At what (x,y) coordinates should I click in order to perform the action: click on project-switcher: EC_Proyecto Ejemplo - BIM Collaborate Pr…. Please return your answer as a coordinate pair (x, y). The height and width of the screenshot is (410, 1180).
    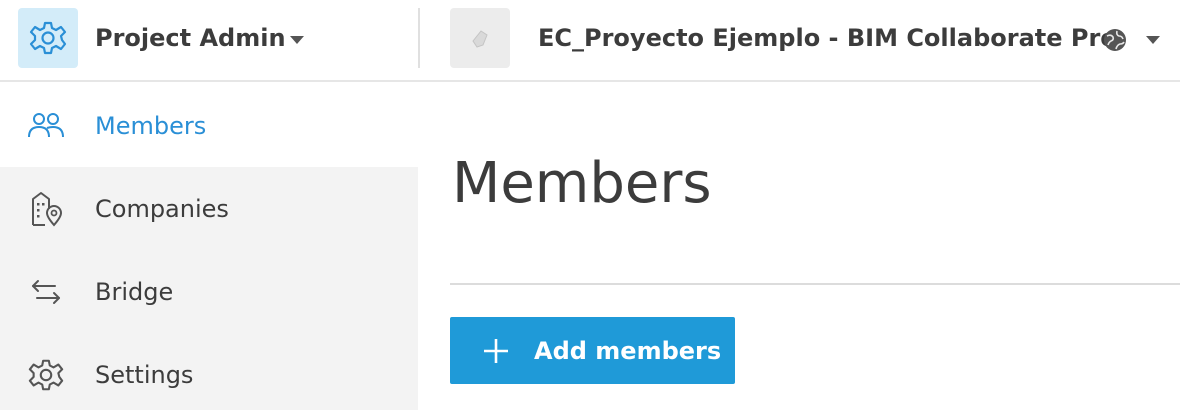
    Looking at the image, I should click on (827, 38).